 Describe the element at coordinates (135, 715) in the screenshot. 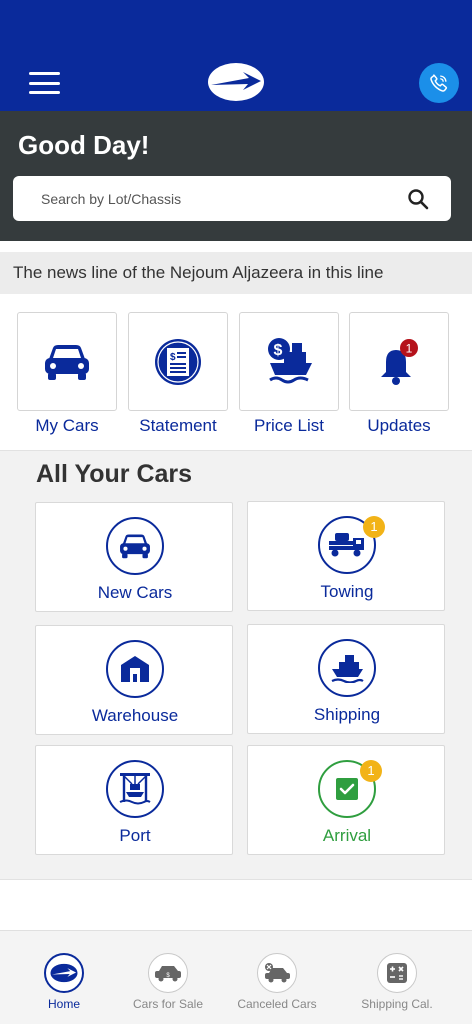

I see `card-label: Warehouse` at that location.